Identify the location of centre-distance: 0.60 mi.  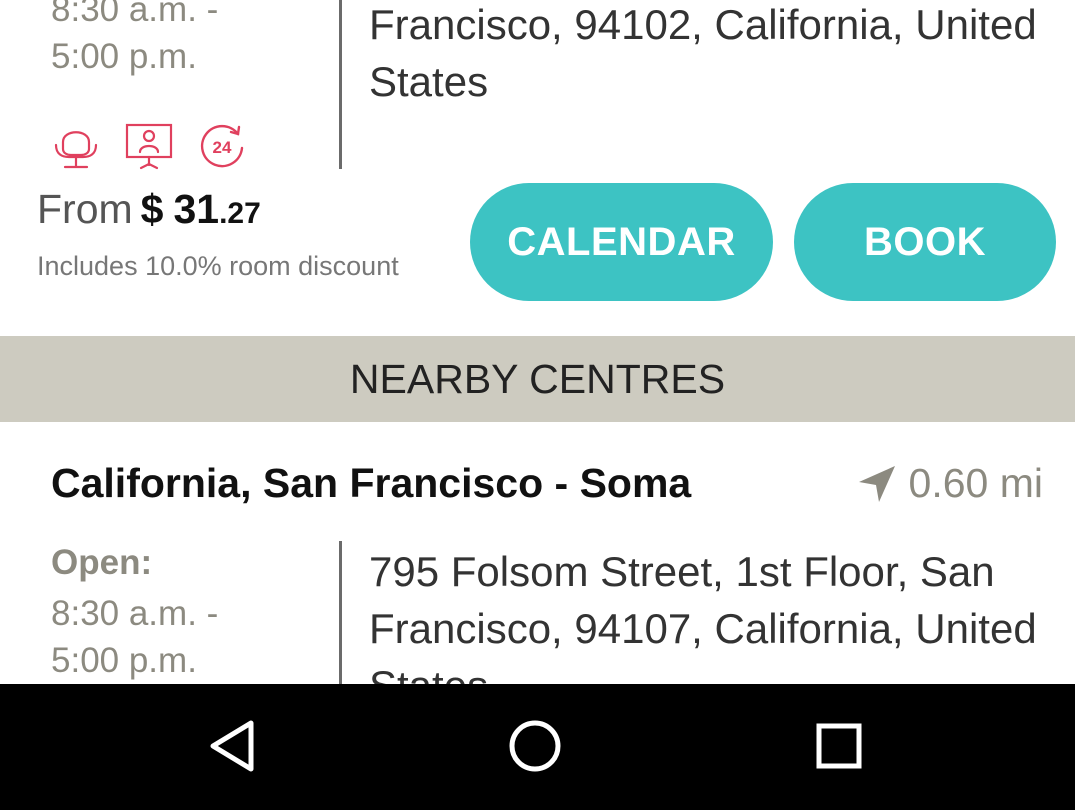
(950, 483).